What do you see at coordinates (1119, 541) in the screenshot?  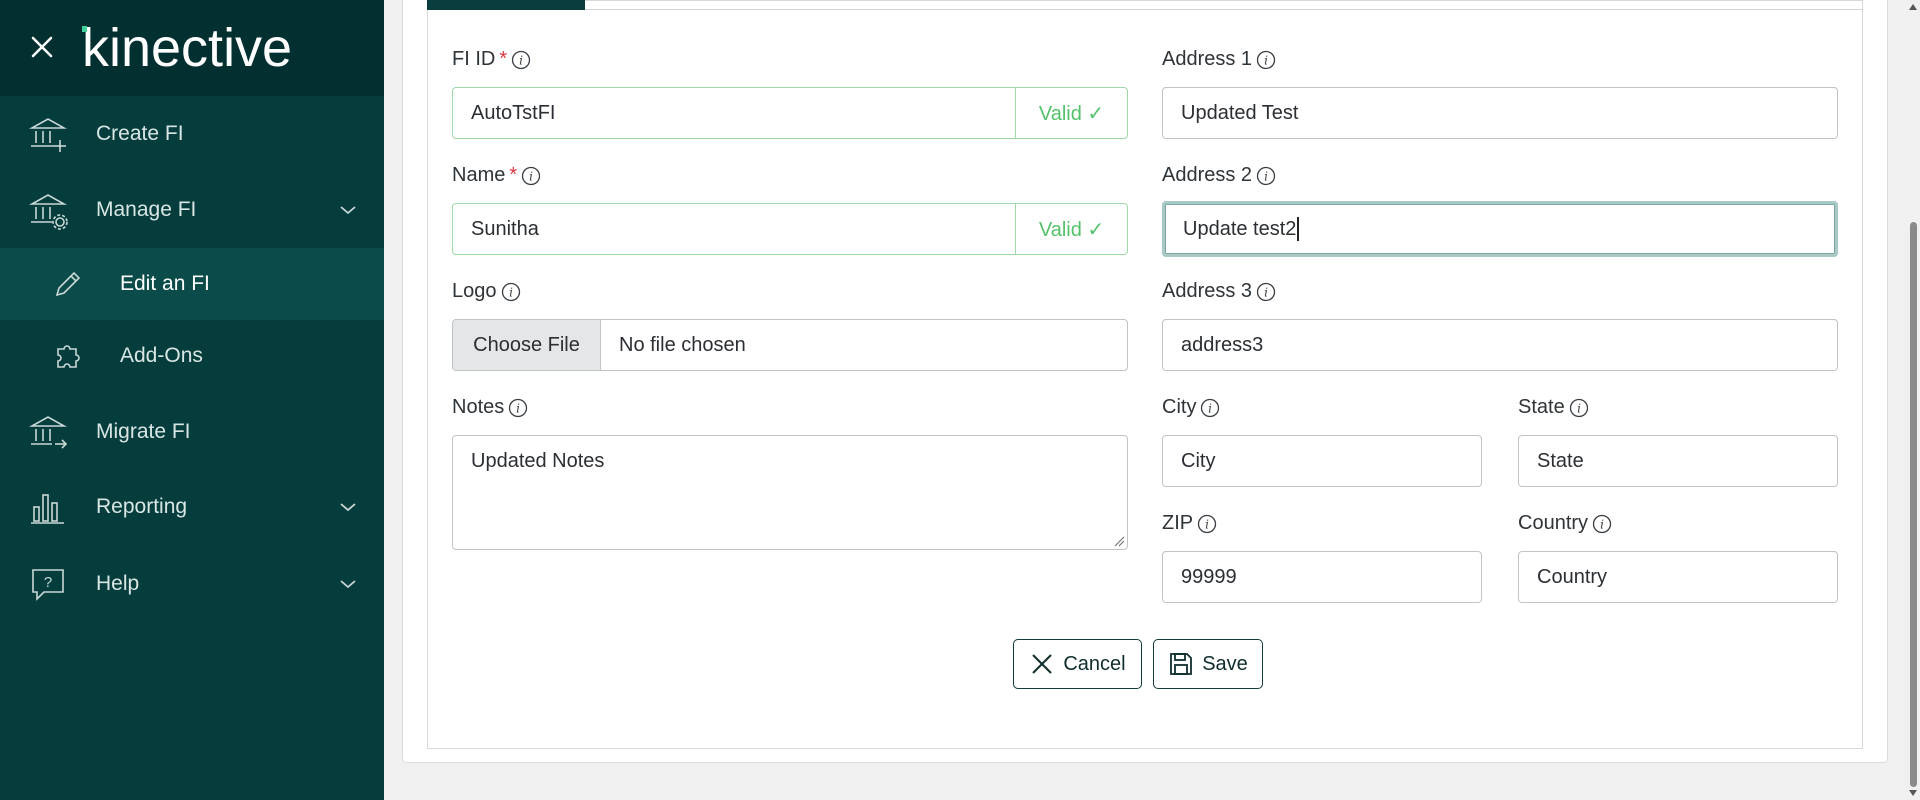 I see `resize-handle-icon` at bounding box center [1119, 541].